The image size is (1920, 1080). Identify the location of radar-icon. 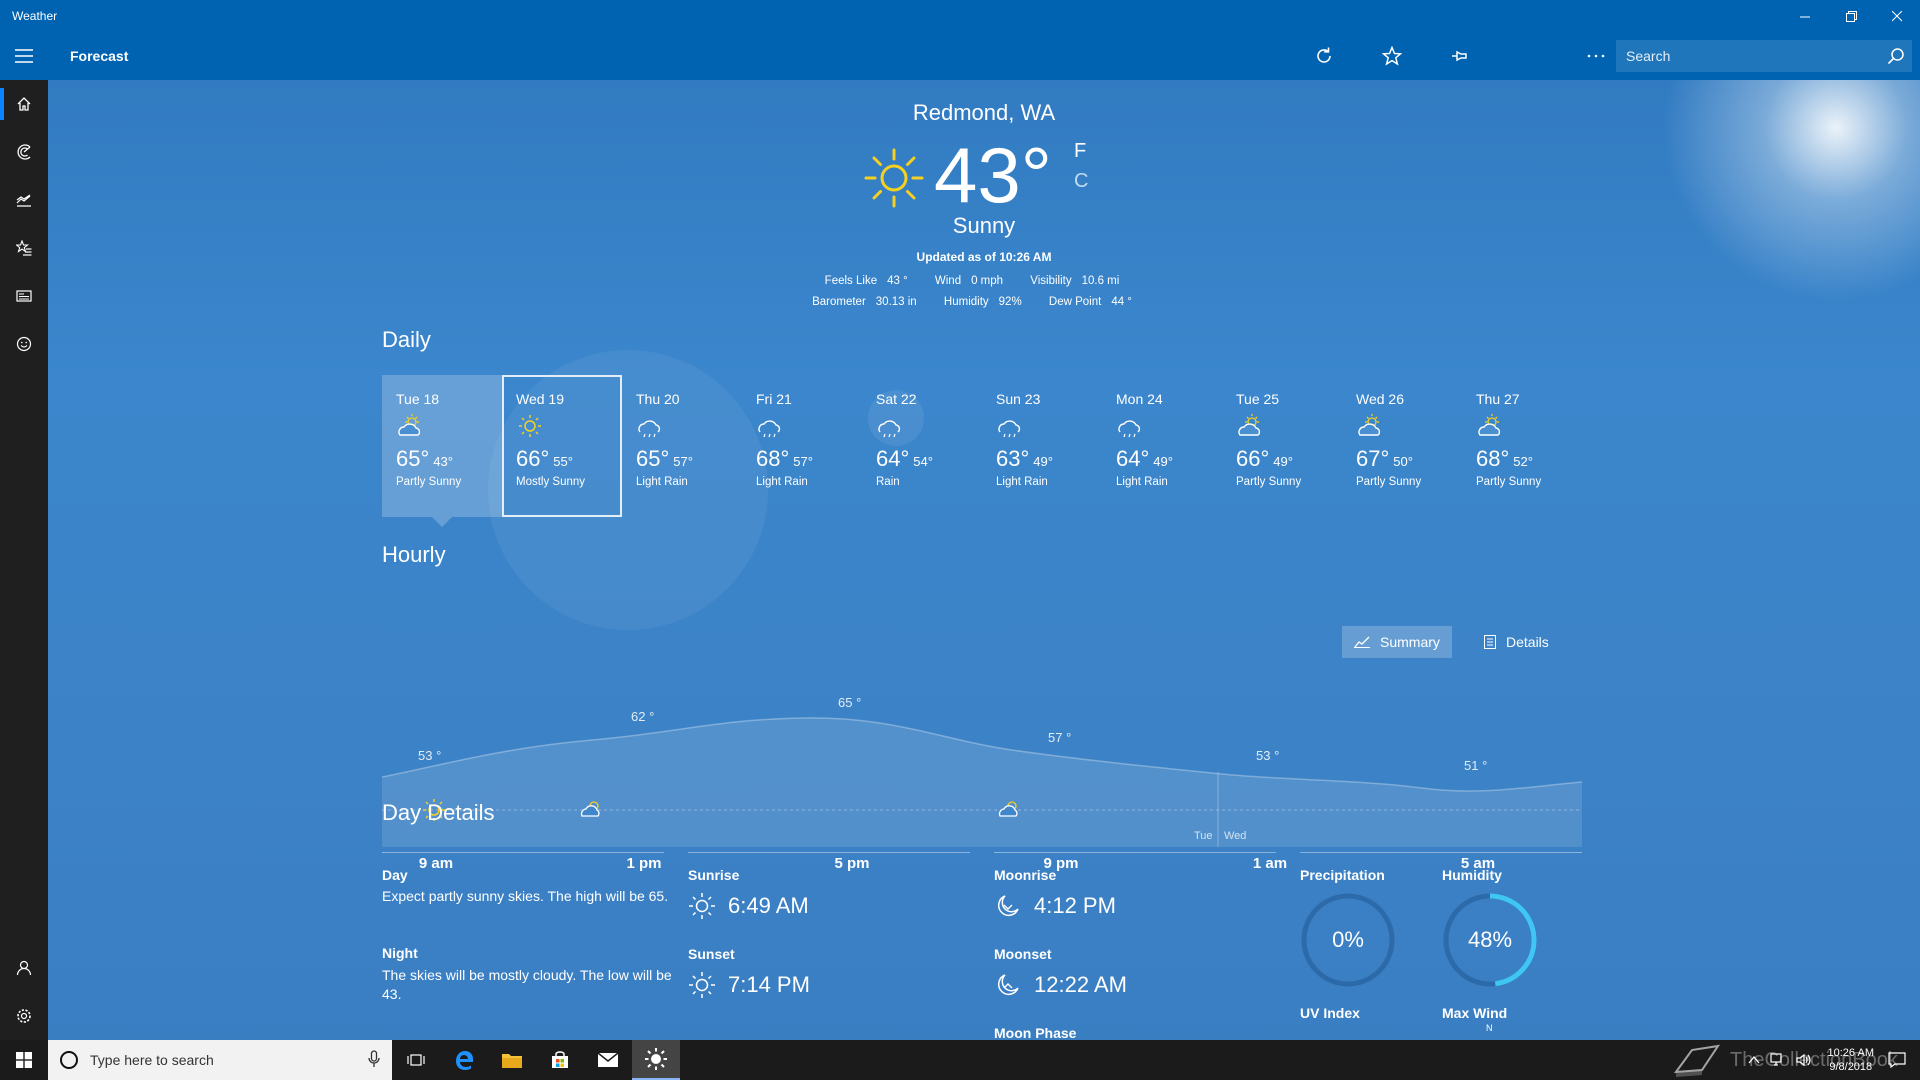
(24, 152).